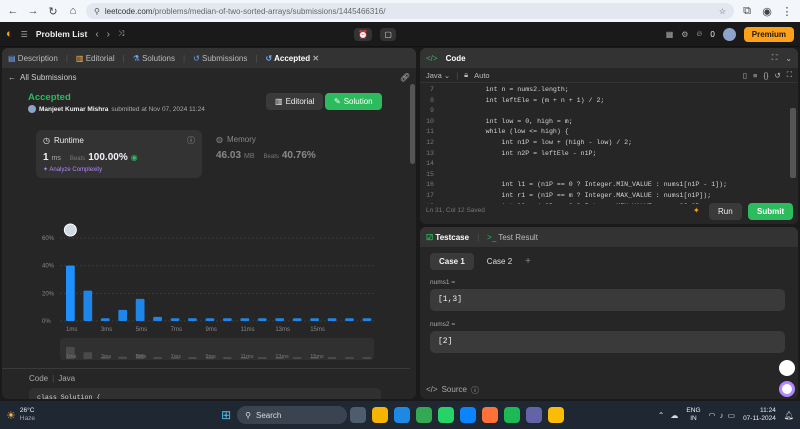  Describe the element at coordinates (27, 418) in the screenshot. I see `weather-text: Haze` at that location.